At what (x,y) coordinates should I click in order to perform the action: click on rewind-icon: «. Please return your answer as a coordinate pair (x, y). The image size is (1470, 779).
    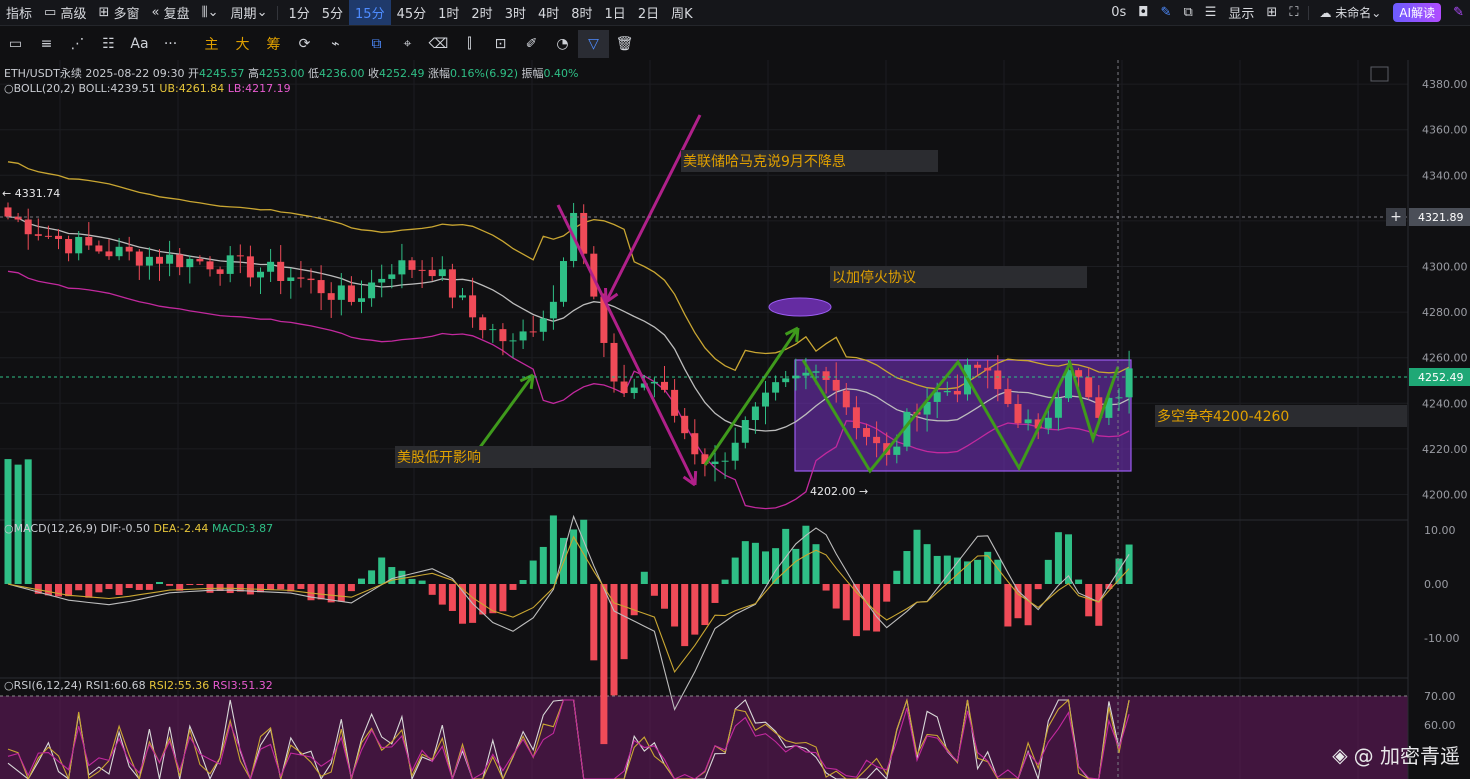
    Looking at the image, I should click on (155, 12).